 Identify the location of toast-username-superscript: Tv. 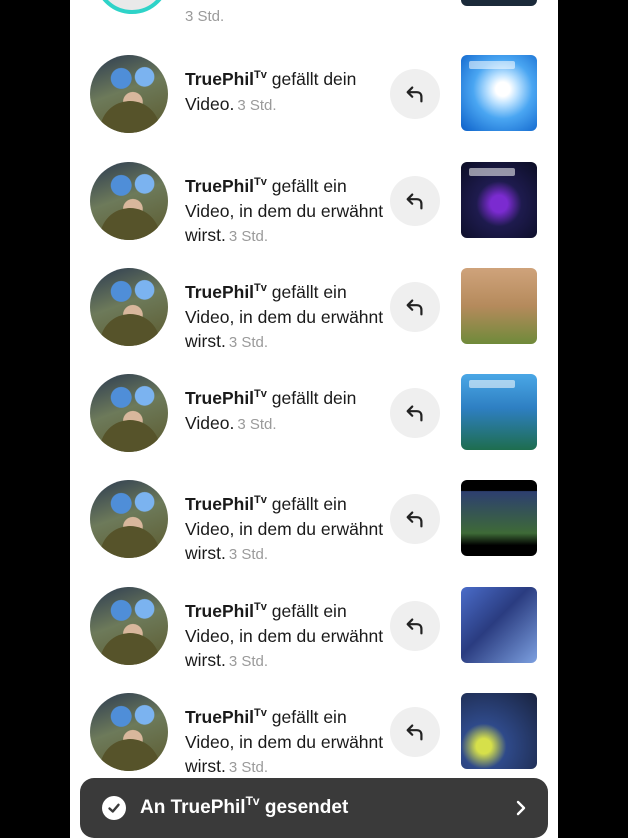
(252, 801).